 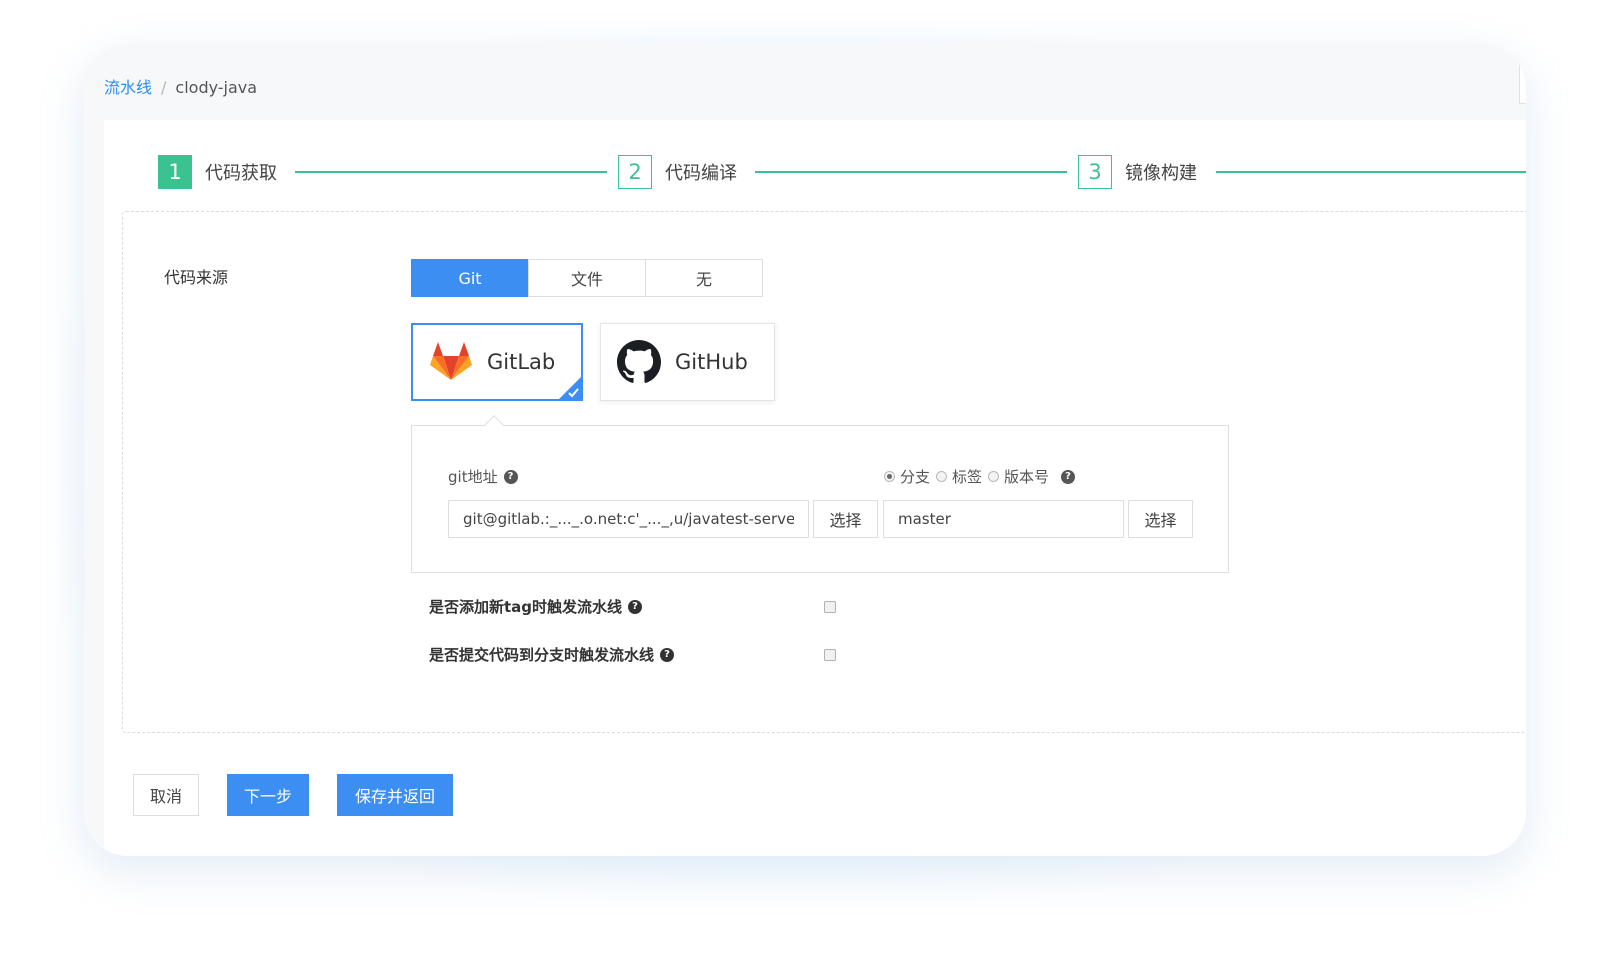 I want to click on source-option-none: 无, so click(x=704, y=278).